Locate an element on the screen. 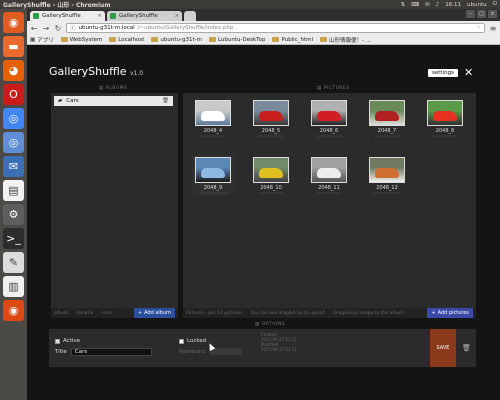 The height and width of the screenshot is (400, 500). delete-album-icon: 🗑 is located at coordinates (466, 348).